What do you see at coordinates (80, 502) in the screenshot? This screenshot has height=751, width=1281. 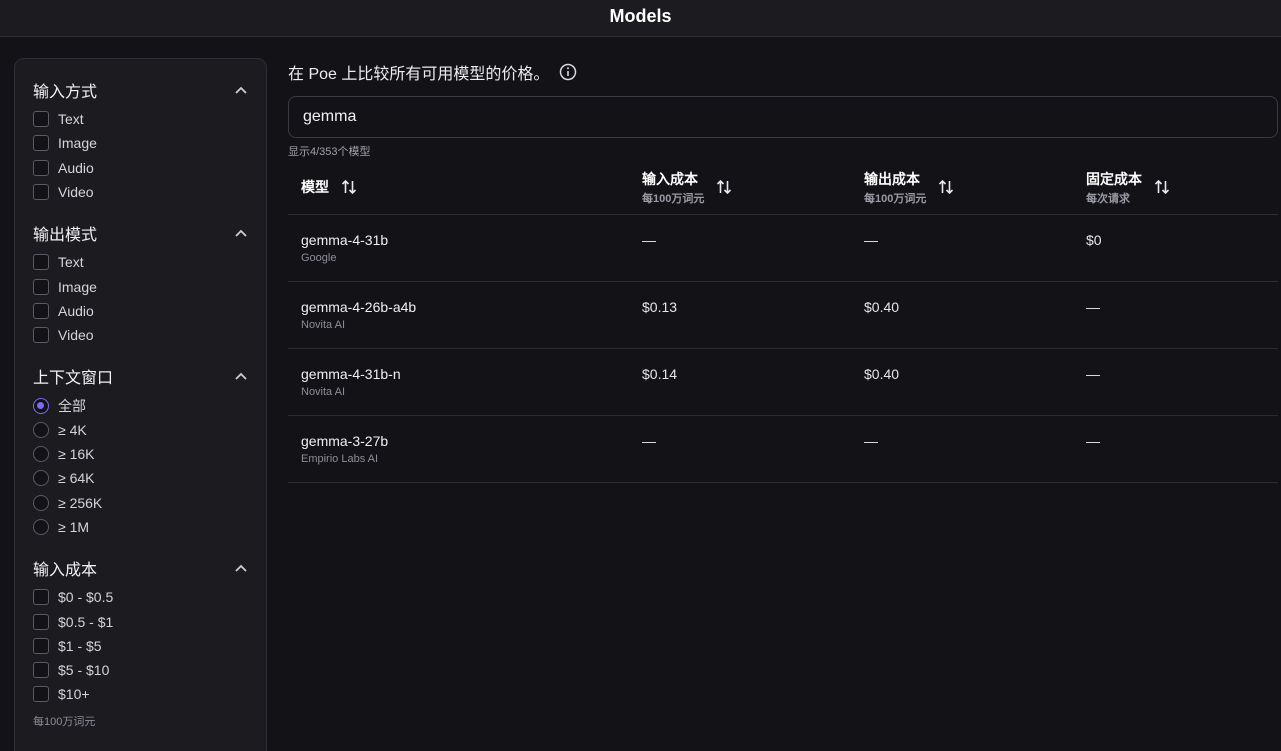 I see `filter-option-label: ≥ 256K` at bounding box center [80, 502].